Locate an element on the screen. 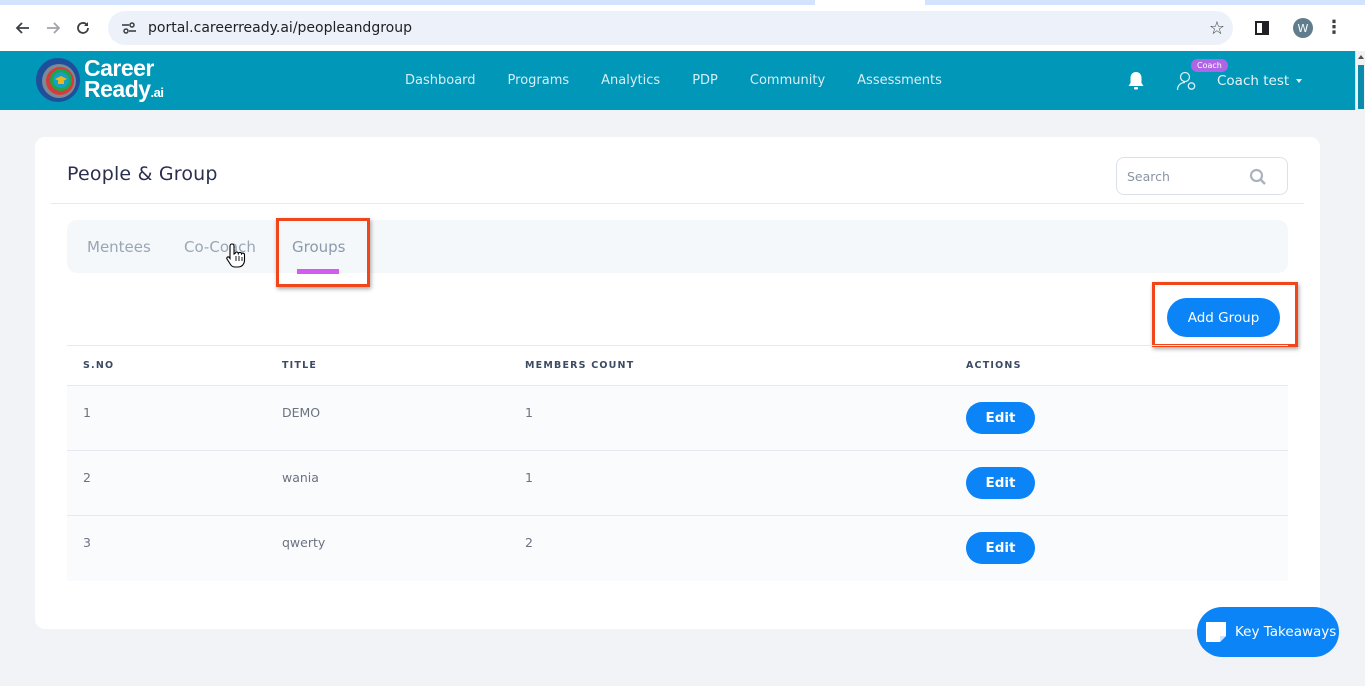 Image resolution: width=1365 pixels, height=686 pixels. arrow-left-icon is located at coordinates (22, 28).